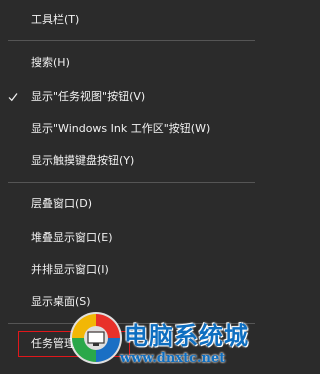  I want to click on watermark-title: 电脑系统城, so click(186, 336).